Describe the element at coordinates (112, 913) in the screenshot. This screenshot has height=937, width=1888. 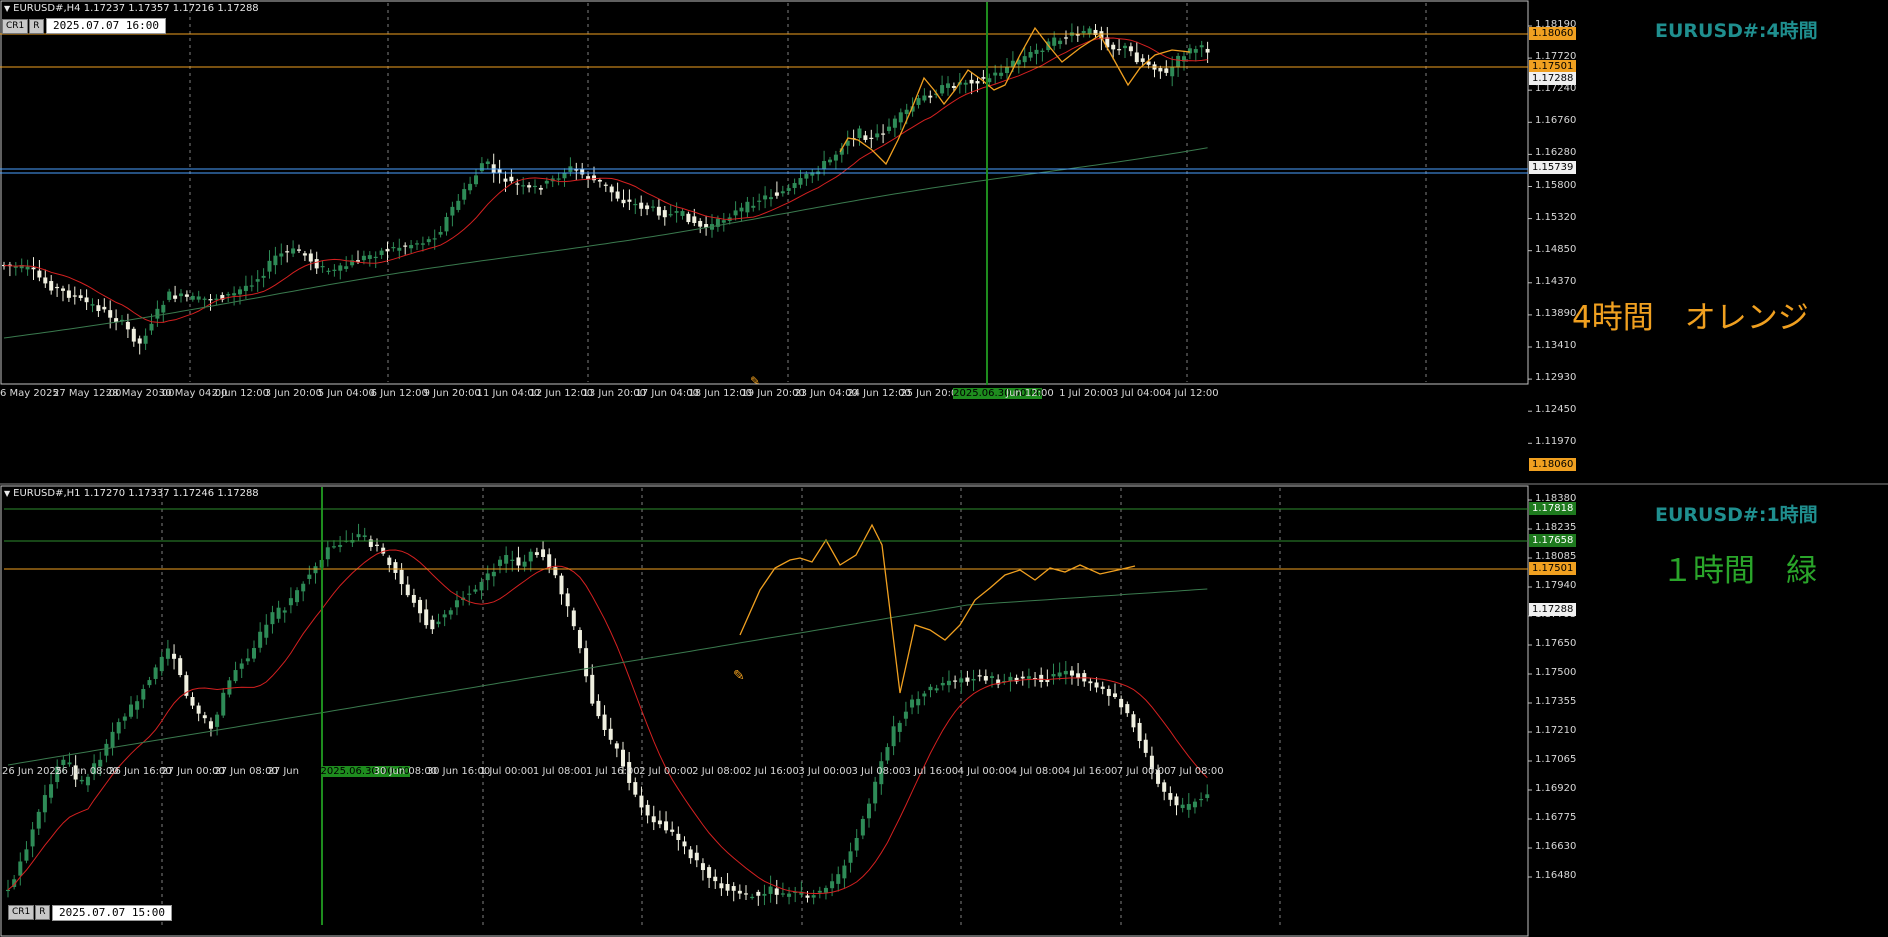
I see `h1-crosshair-date: 2025.07.07 15:00` at that location.